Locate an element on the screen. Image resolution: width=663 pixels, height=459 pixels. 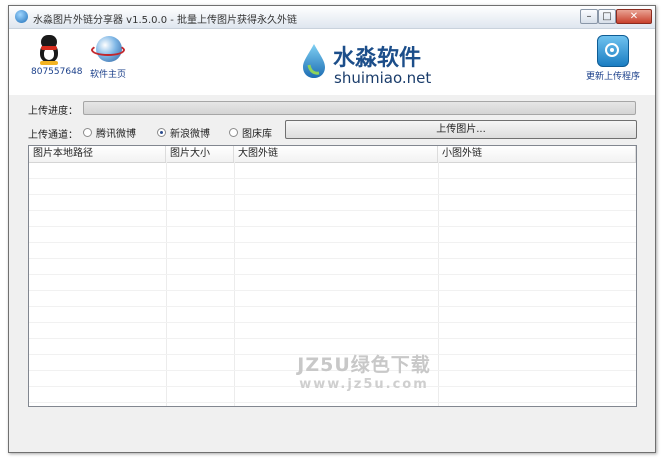
radio-label-tencent: 腾讯微博 is located at coordinates (116, 134).